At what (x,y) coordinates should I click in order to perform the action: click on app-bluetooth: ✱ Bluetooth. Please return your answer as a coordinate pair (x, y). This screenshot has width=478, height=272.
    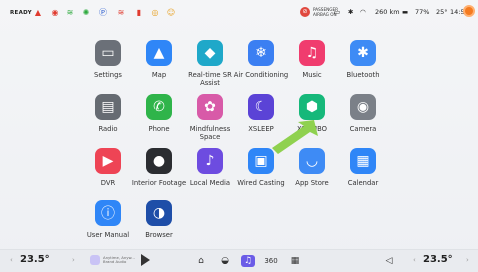
    Looking at the image, I should click on (363, 59).